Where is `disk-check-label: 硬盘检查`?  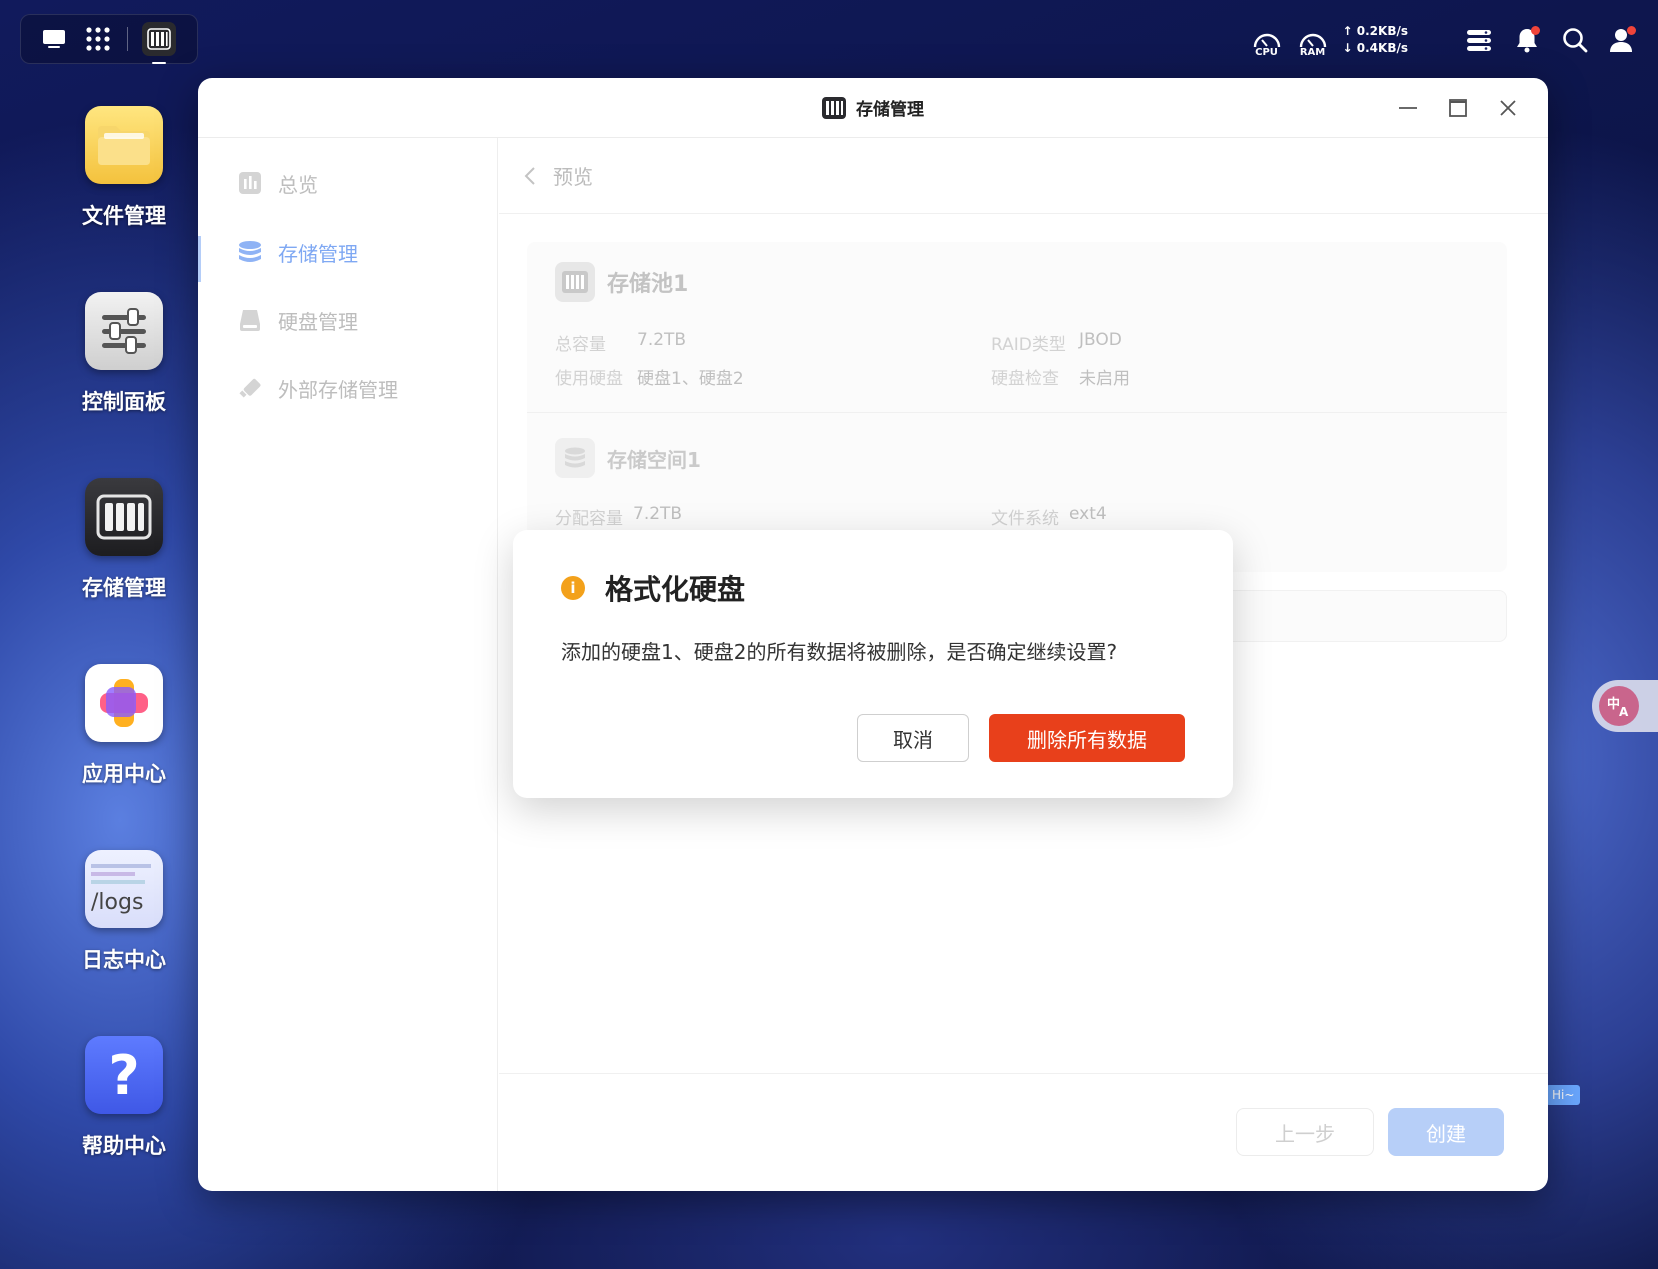 disk-check-label: 硬盘检查 is located at coordinates (1025, 379).